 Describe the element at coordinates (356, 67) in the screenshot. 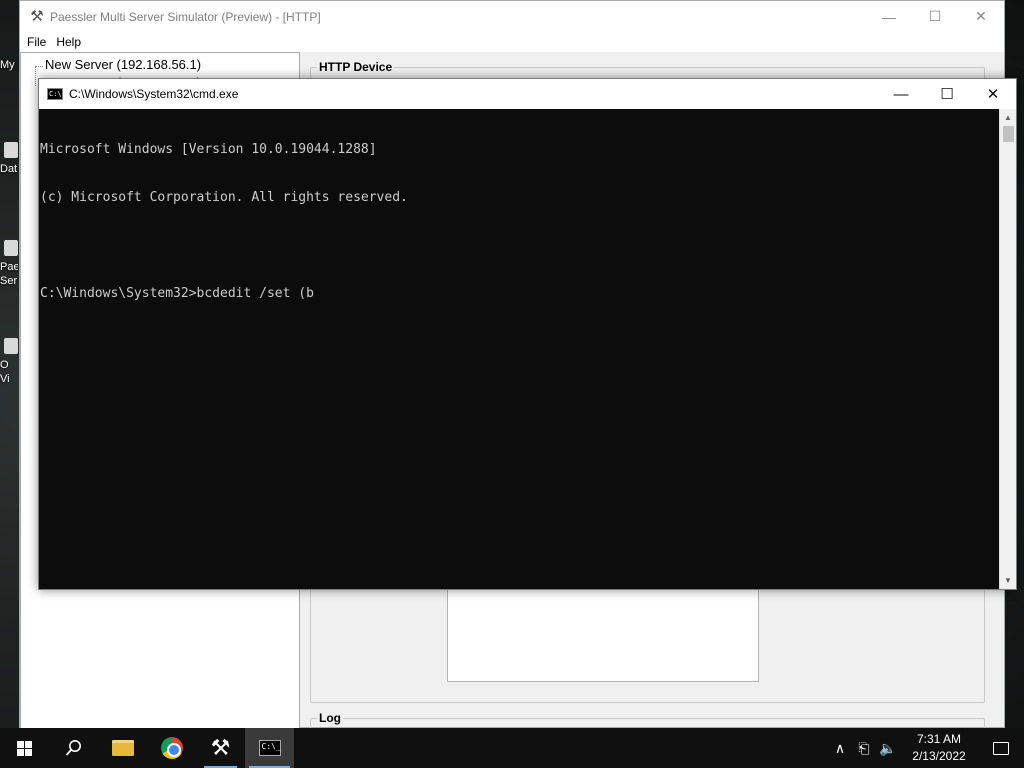

I see `http-device-label: HTTP Device` at that location.